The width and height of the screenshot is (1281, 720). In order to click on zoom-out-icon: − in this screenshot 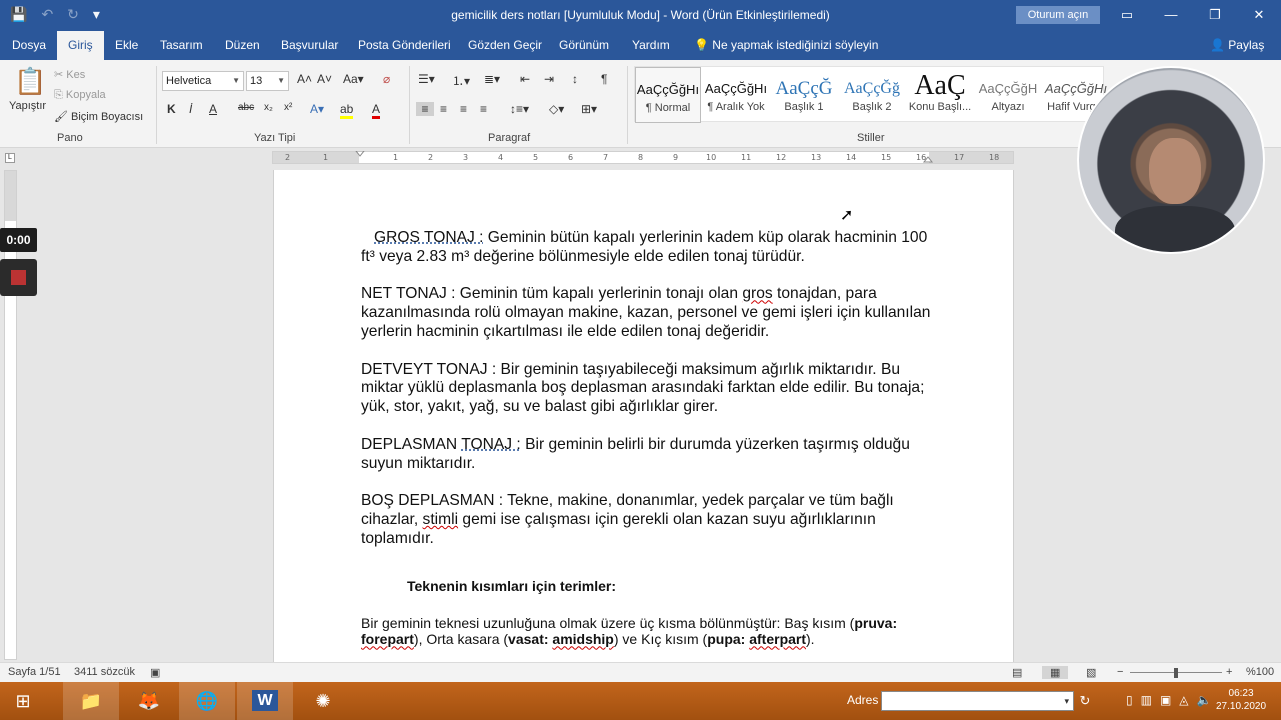, I will do `click(1120, 672)`.